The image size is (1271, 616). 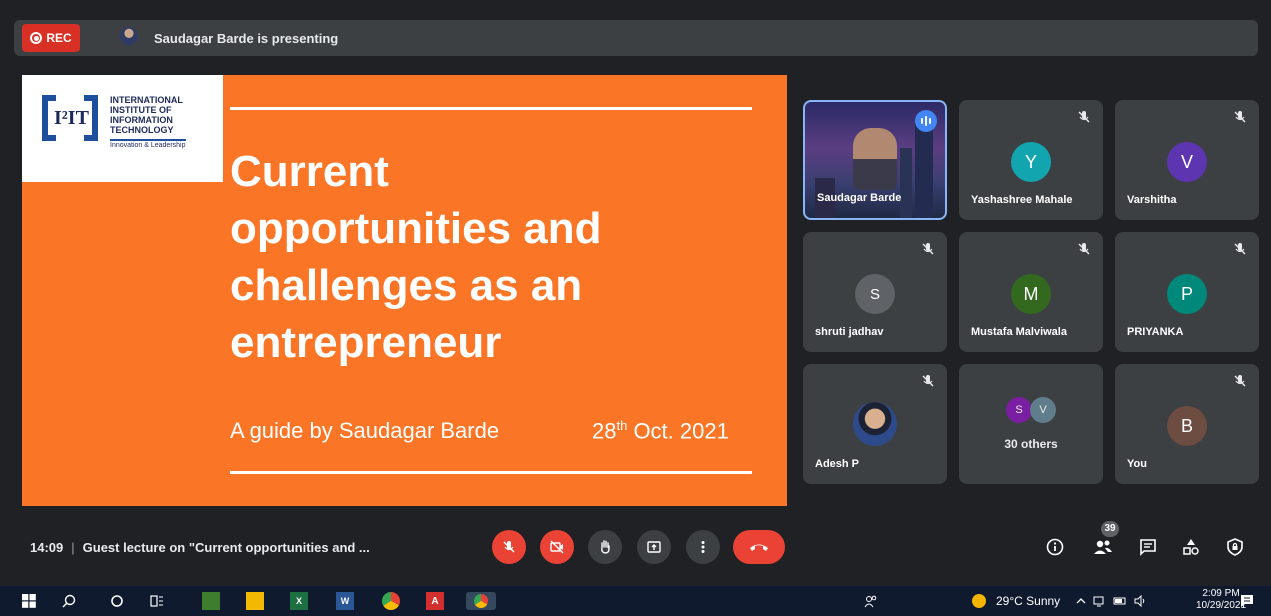 What do you see at coordinates (1031, 424) in the screenshot?
I see `participant-tile-others: S V 30 others` at bounding box center [1031, 424].